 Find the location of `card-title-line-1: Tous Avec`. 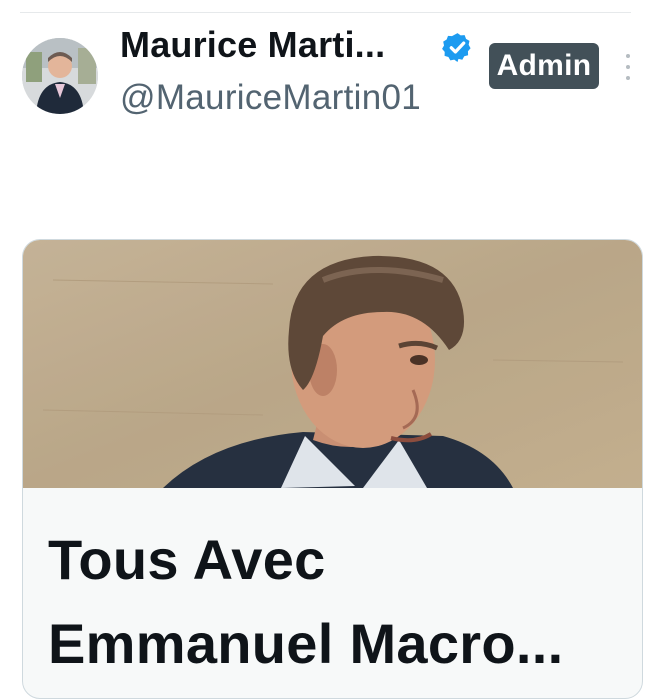

card-title-line-1: Tous Avec is located at coordinates (187, 559).